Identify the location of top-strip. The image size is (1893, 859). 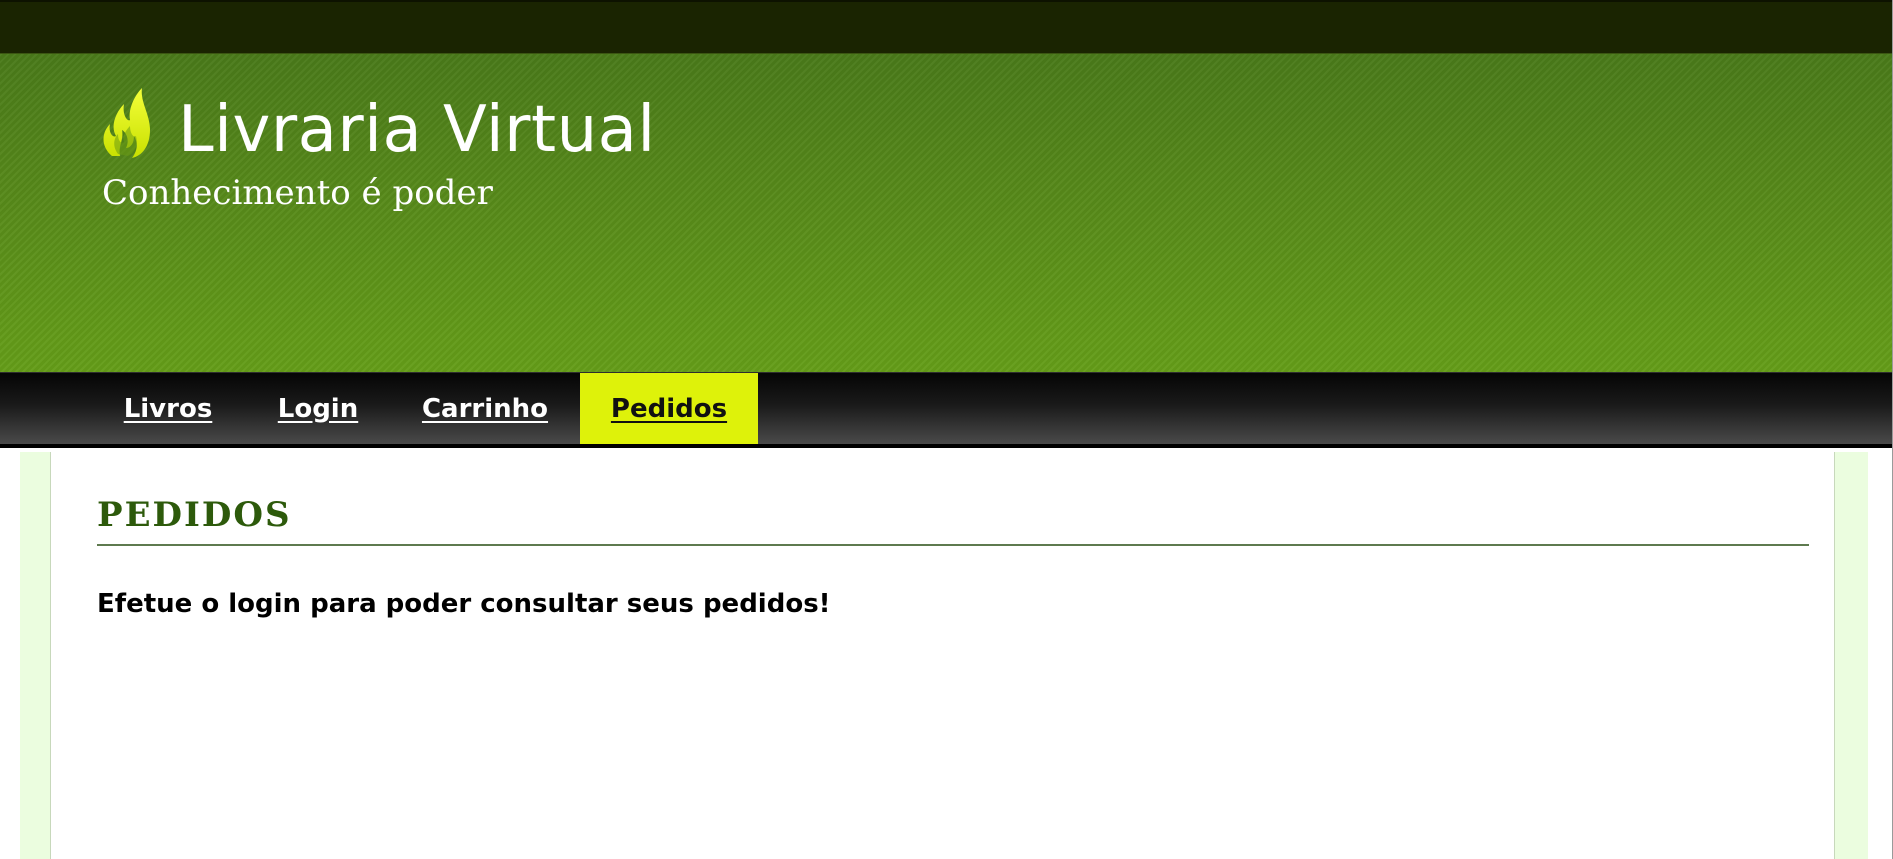
(946, 27).